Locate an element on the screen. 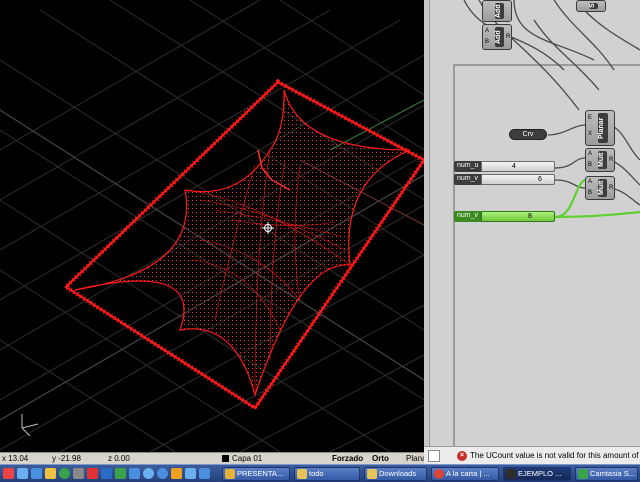 The width and height of the screenshot is (640, 482). s-node-top: S is located at coordinates (591, 6).